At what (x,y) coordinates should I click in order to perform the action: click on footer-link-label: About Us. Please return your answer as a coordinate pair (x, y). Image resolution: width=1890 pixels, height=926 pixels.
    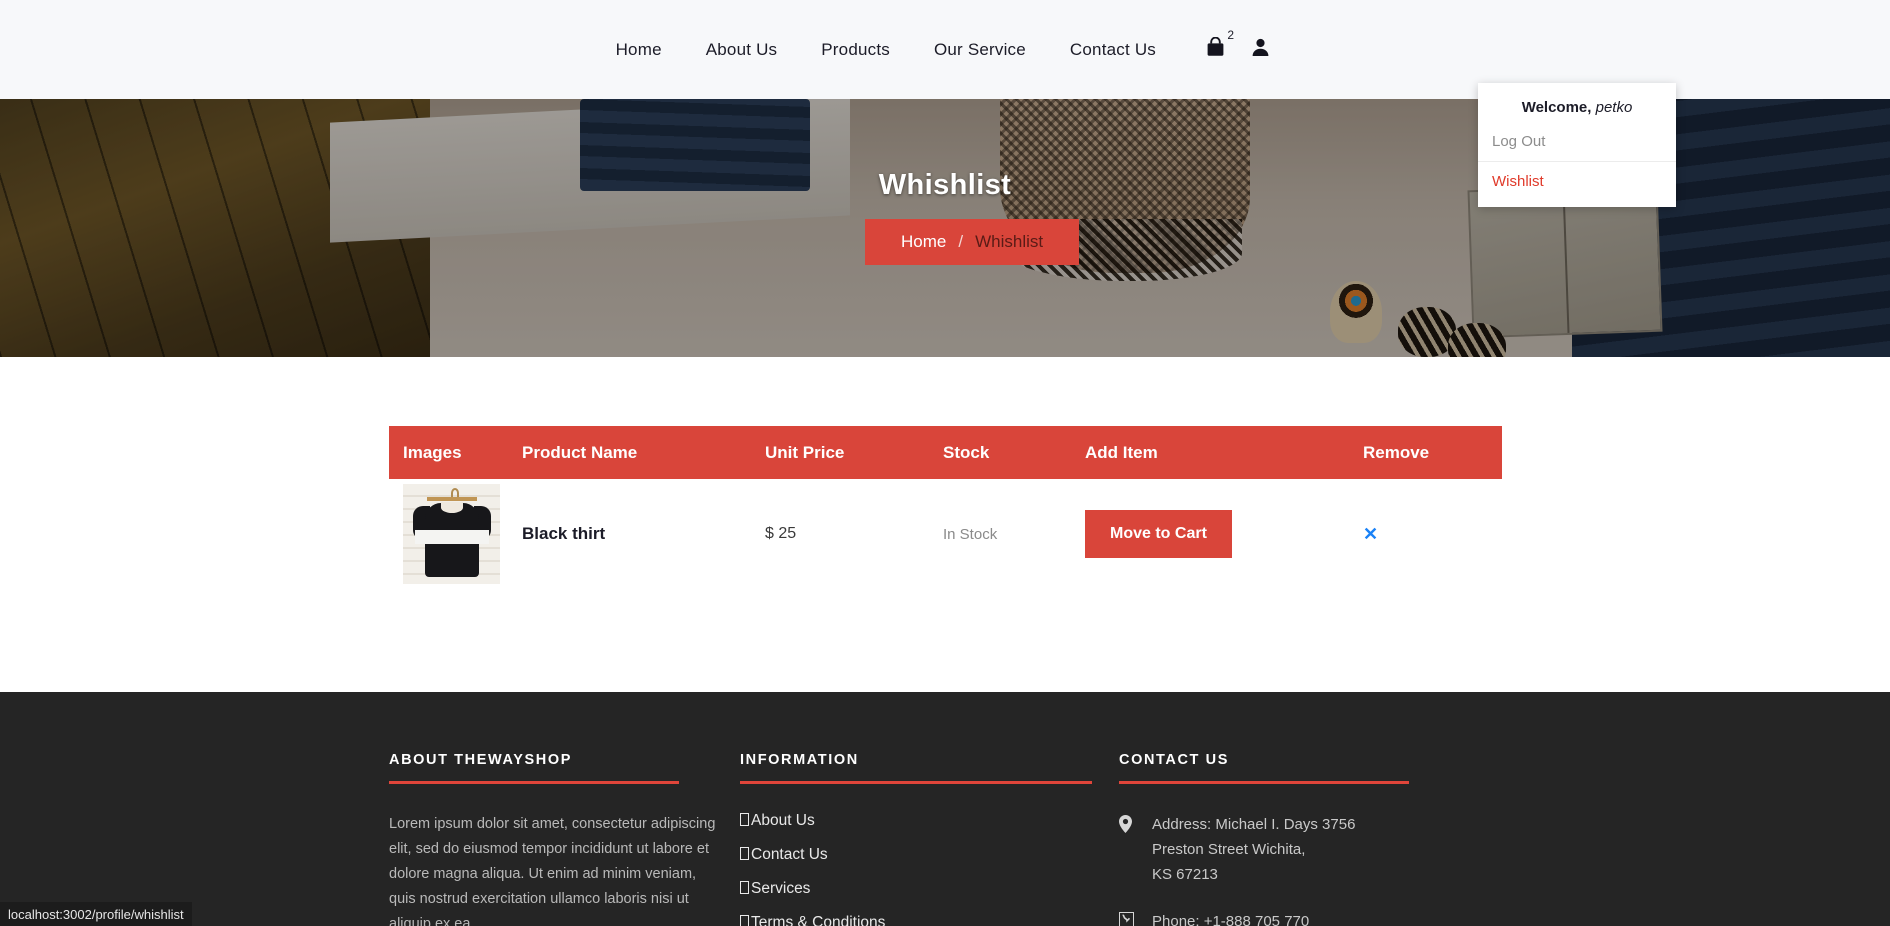
    Looking at the image, I should click on (783, 820).